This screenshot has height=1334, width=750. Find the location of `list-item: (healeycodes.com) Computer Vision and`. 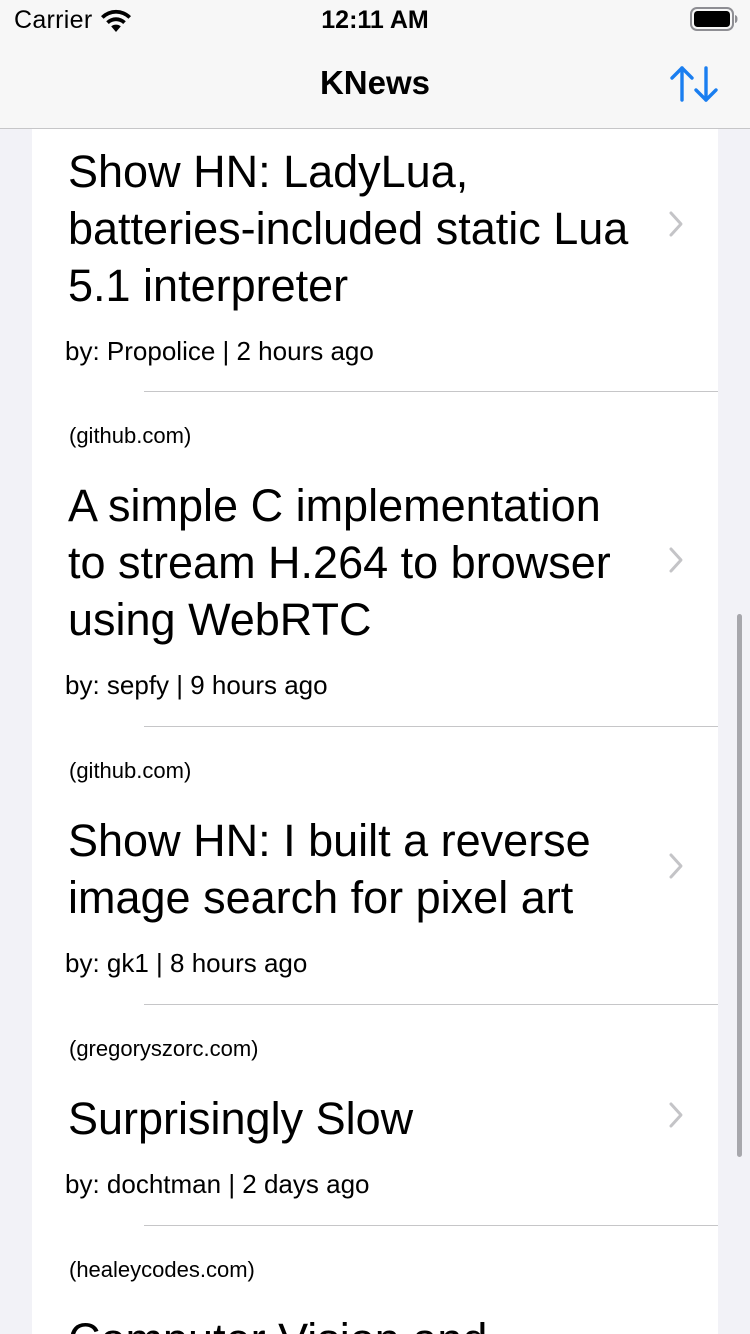

list-item: (healeycodes.com) Computer Vision and is located at coordinates (375, 1280).